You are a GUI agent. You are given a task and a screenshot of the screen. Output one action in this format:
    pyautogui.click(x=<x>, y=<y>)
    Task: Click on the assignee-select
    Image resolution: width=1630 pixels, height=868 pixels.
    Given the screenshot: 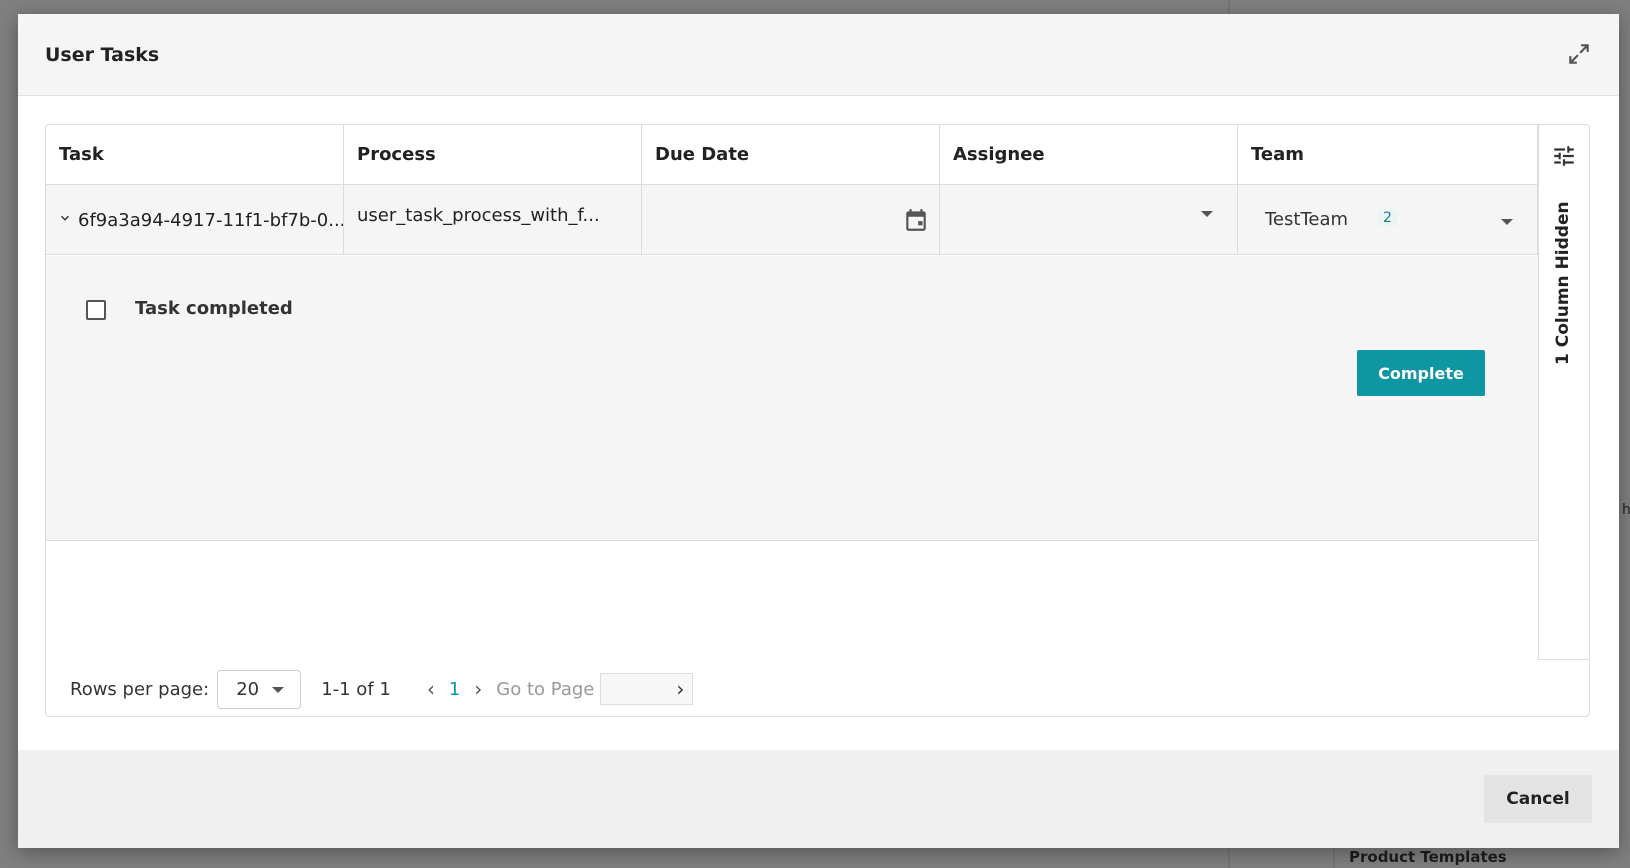 What is the action you would take?
    pyautogui.click(x=1089, y=220)
    